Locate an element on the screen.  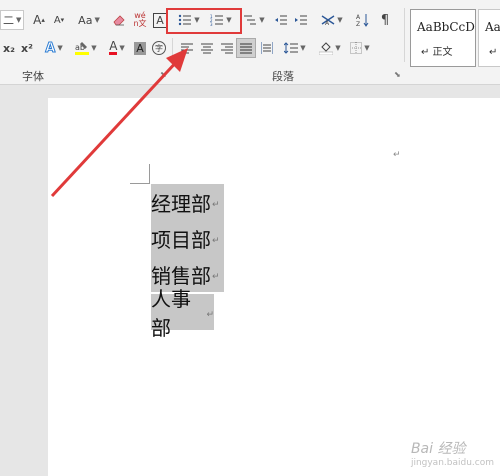
change-case-button: Aa ▼ is located at coordinates (89, 20).